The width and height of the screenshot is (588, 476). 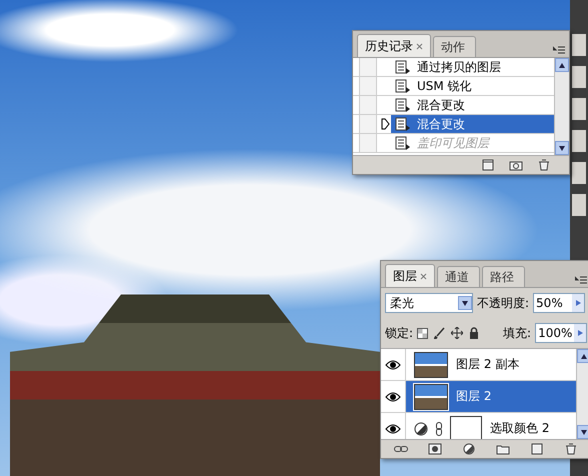 I want to click on new-document-icon, so click(x=488, y=165).